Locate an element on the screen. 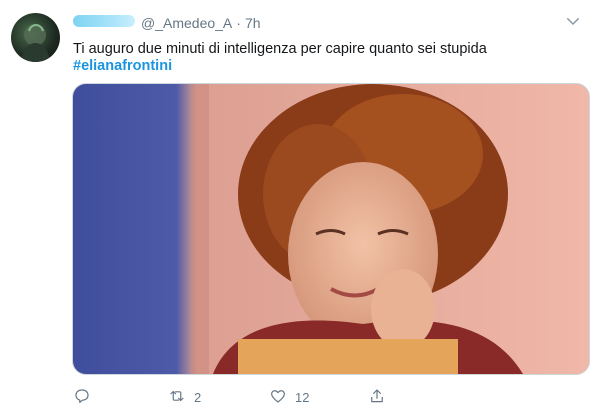 The width and height of the screenshot is (592, 412). avatar is located at coordinates (35, 37).